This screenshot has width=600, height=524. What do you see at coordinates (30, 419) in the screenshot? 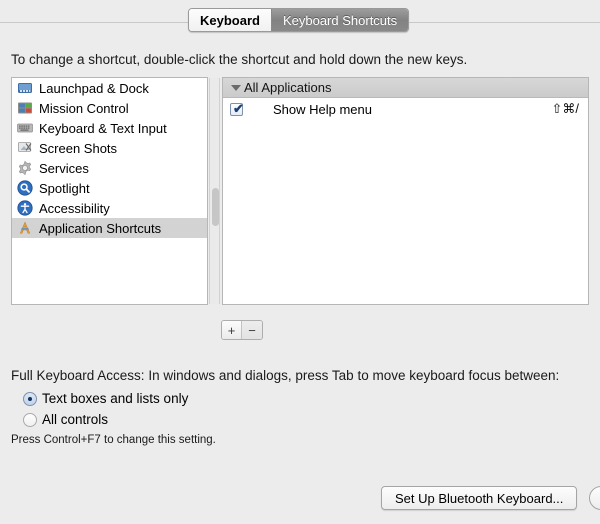
I see `radio-button-unselected-icon` at bounding box center [30, 419].